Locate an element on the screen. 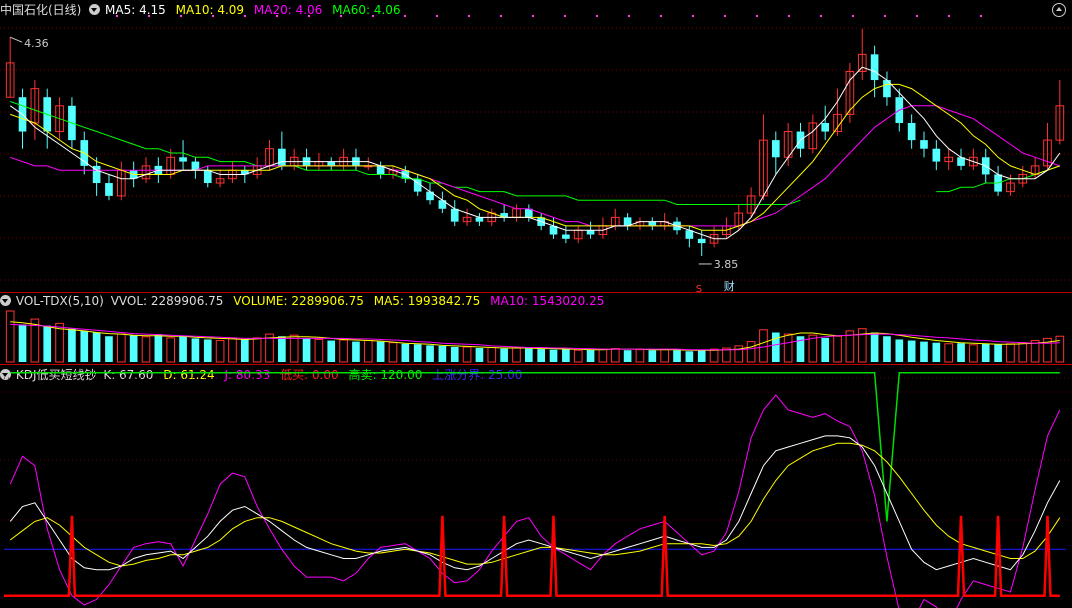 This screenshot has width=1072, height=608. high-arrow is located at coordinates (16, 39).